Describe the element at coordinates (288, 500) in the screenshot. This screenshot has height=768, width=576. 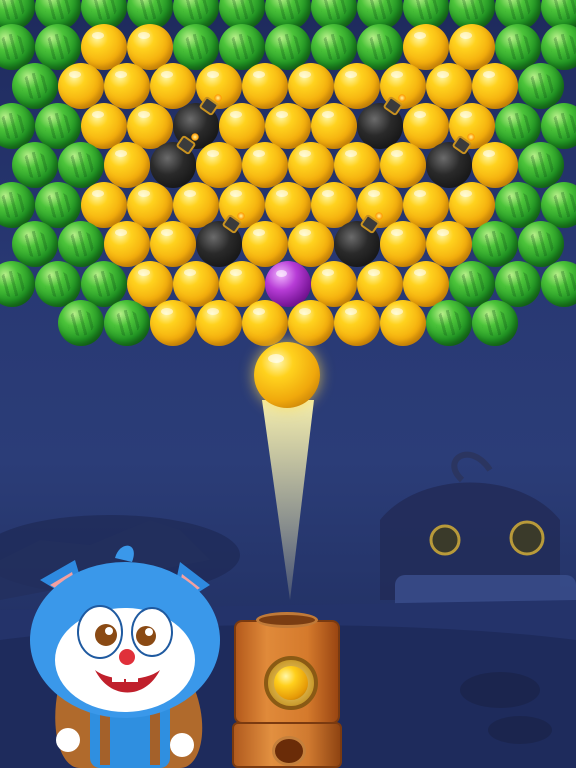
I see `aim-beam` at that location.